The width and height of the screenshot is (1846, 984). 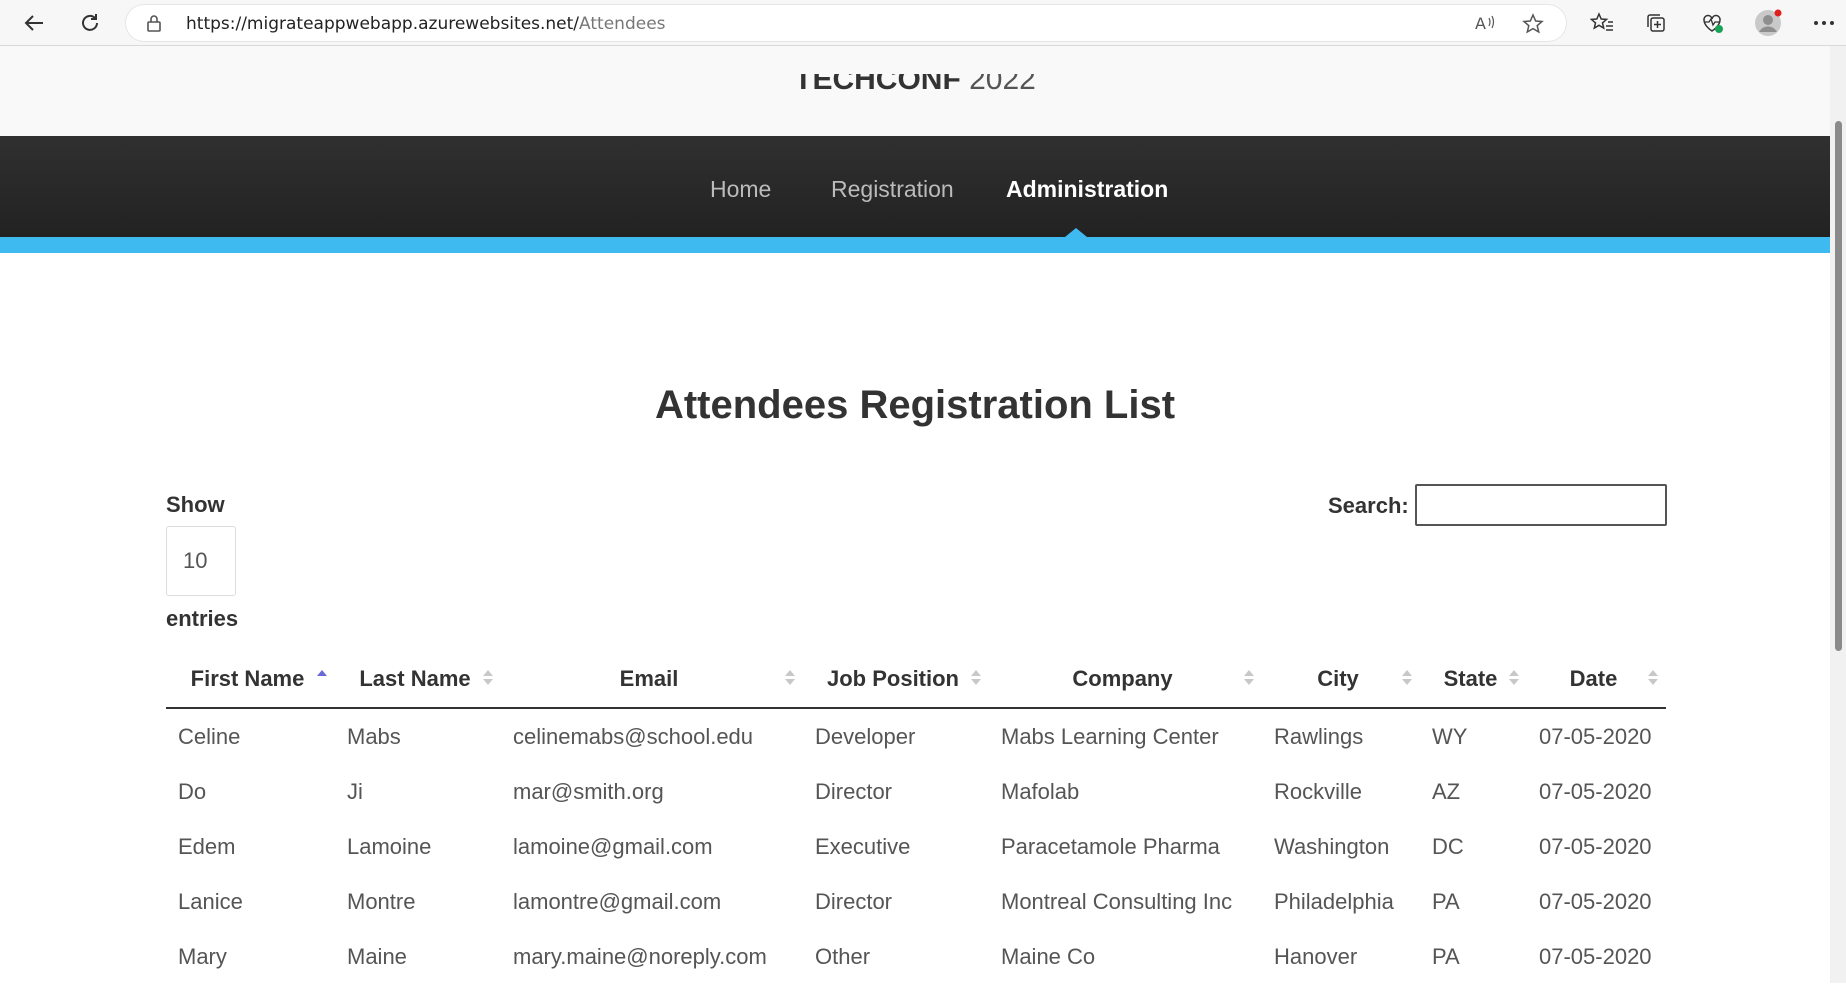 I want to click on cell-company: Paracetamole Pharma, so click(x=1110, y=846).